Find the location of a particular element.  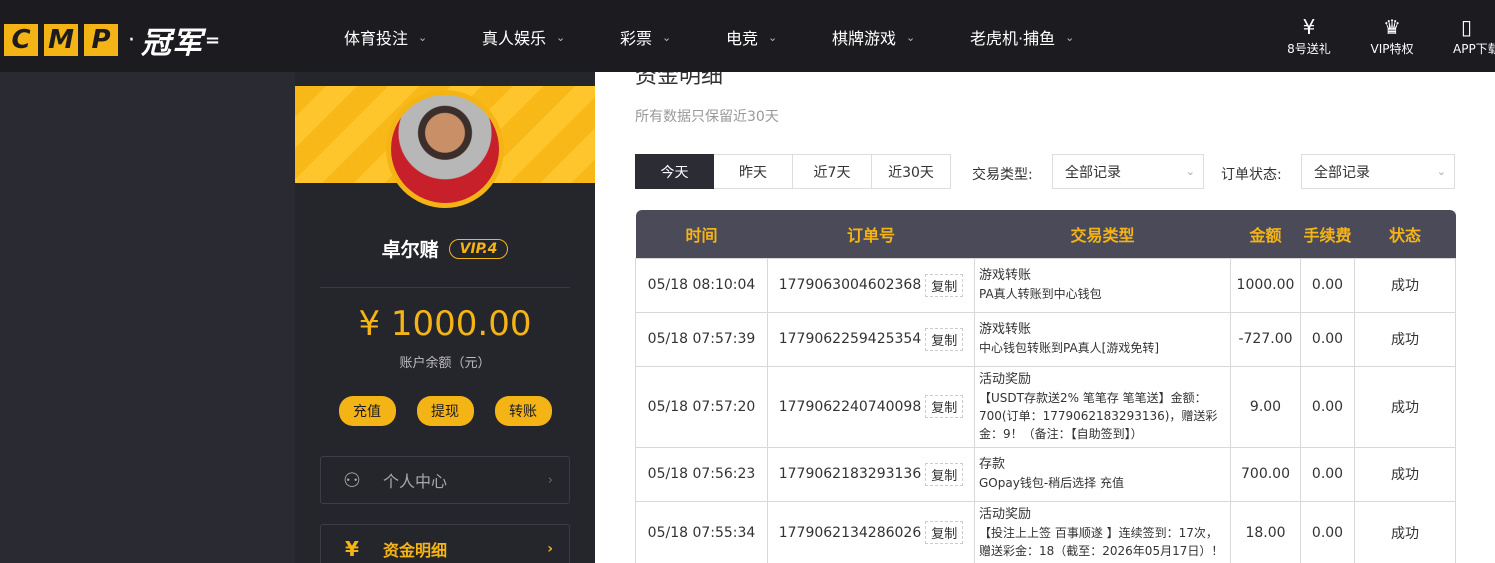

withdraw-button: 提现 is located at coordinates (445, 411).